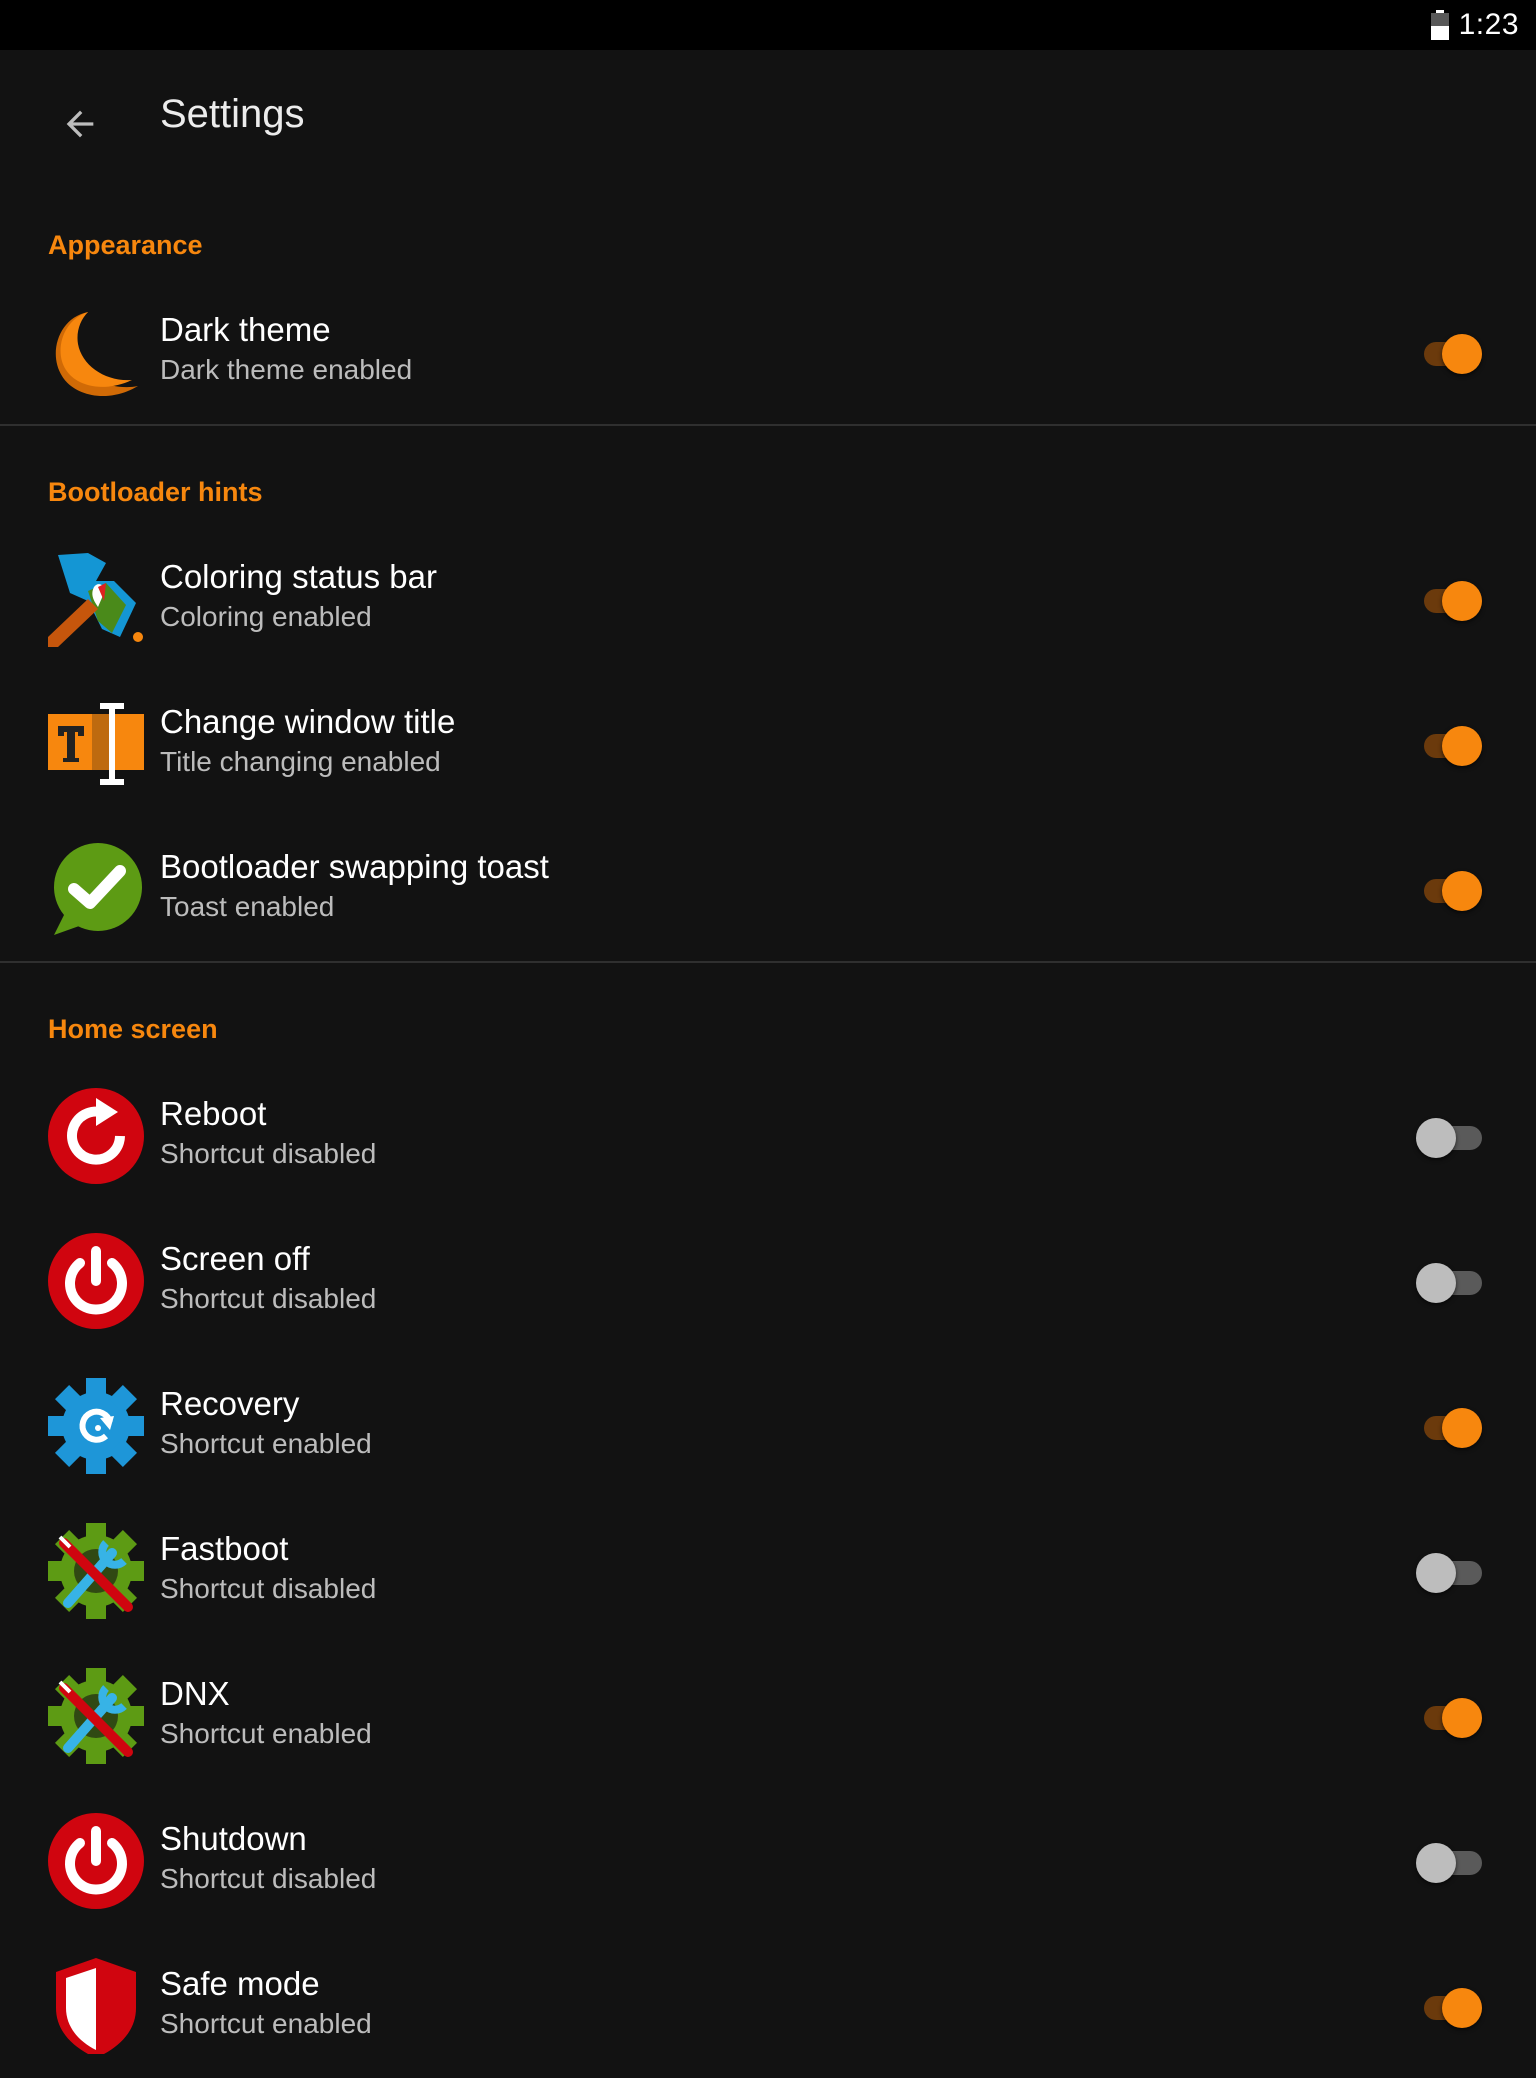 This screenshot has width=1536, height=2078. Describe the element at coordinates (1449, 745) in the screenshot. I see `change-window-title-switch` at that location.